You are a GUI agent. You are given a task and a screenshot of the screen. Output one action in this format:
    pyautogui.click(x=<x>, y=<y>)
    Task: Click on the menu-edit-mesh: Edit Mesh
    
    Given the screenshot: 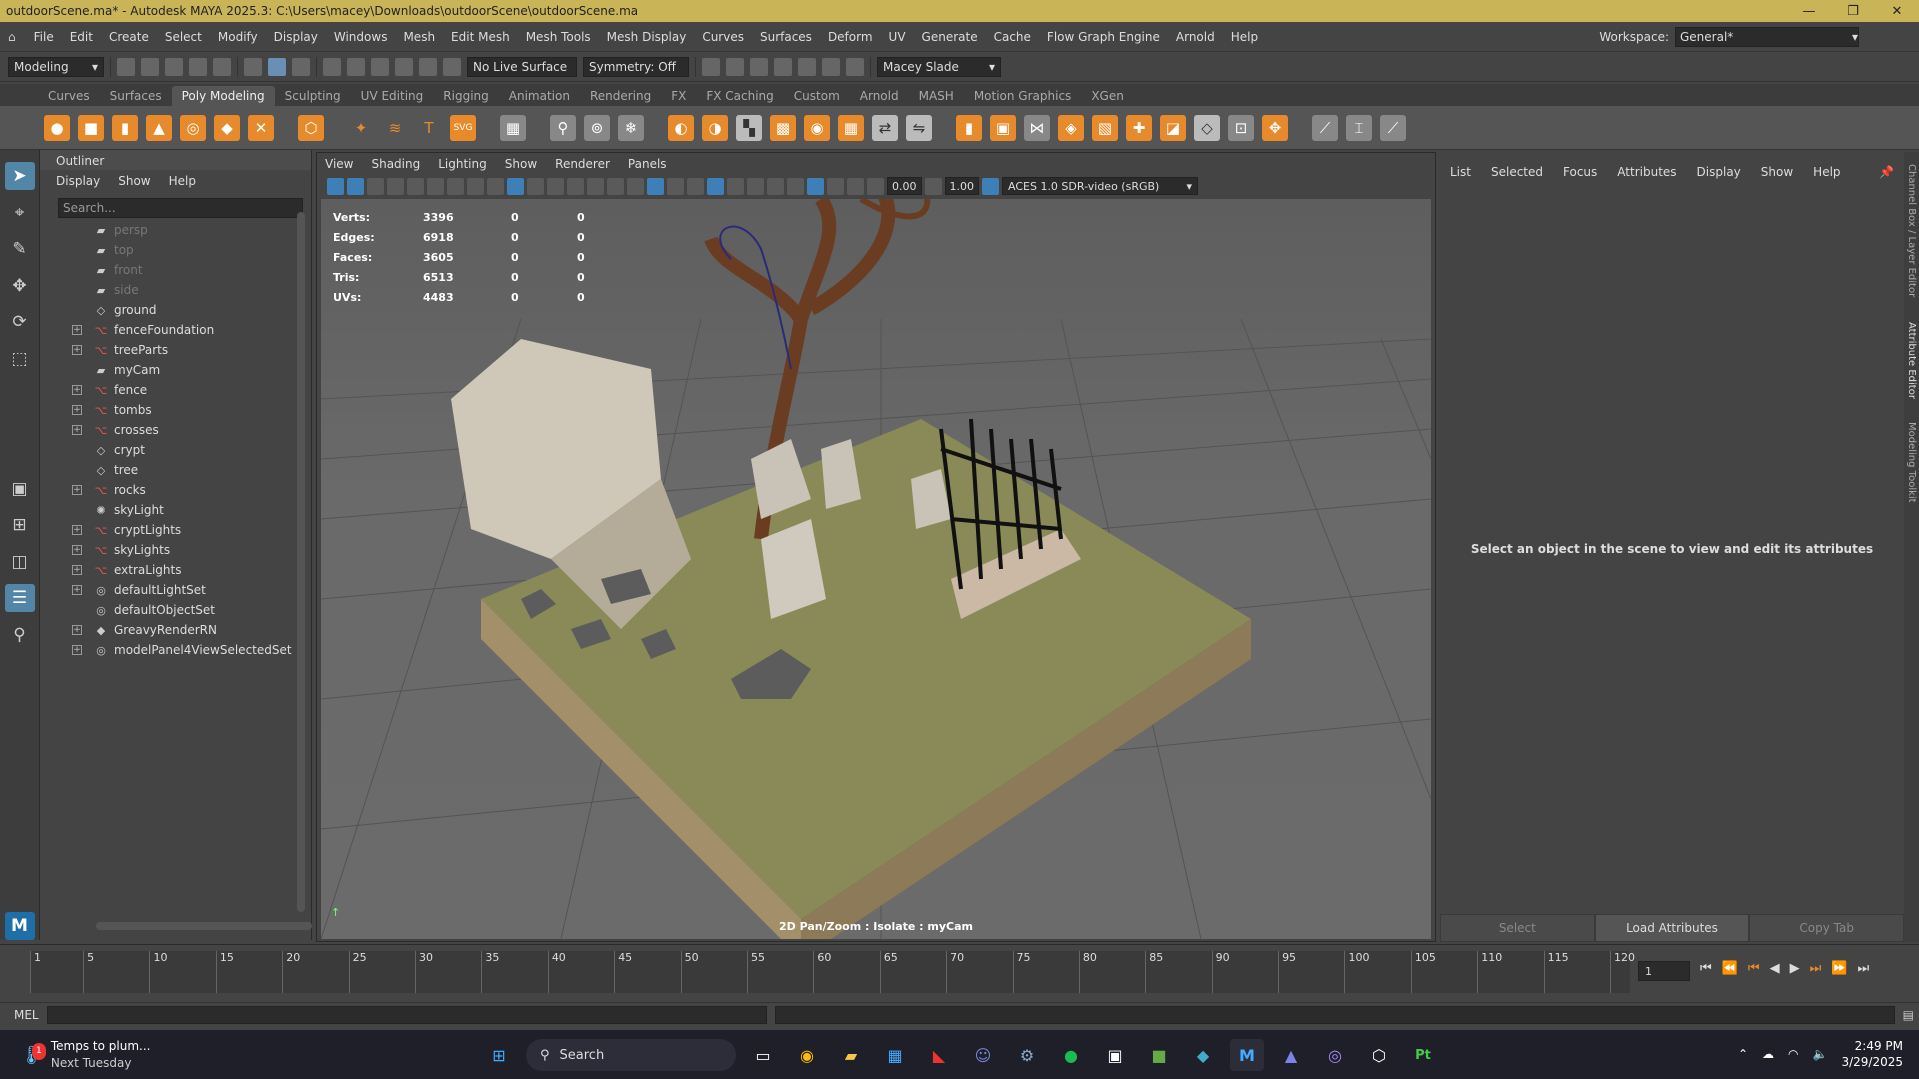 What is the action you would take?
    pyautogui.click(x=480, y=37)
    